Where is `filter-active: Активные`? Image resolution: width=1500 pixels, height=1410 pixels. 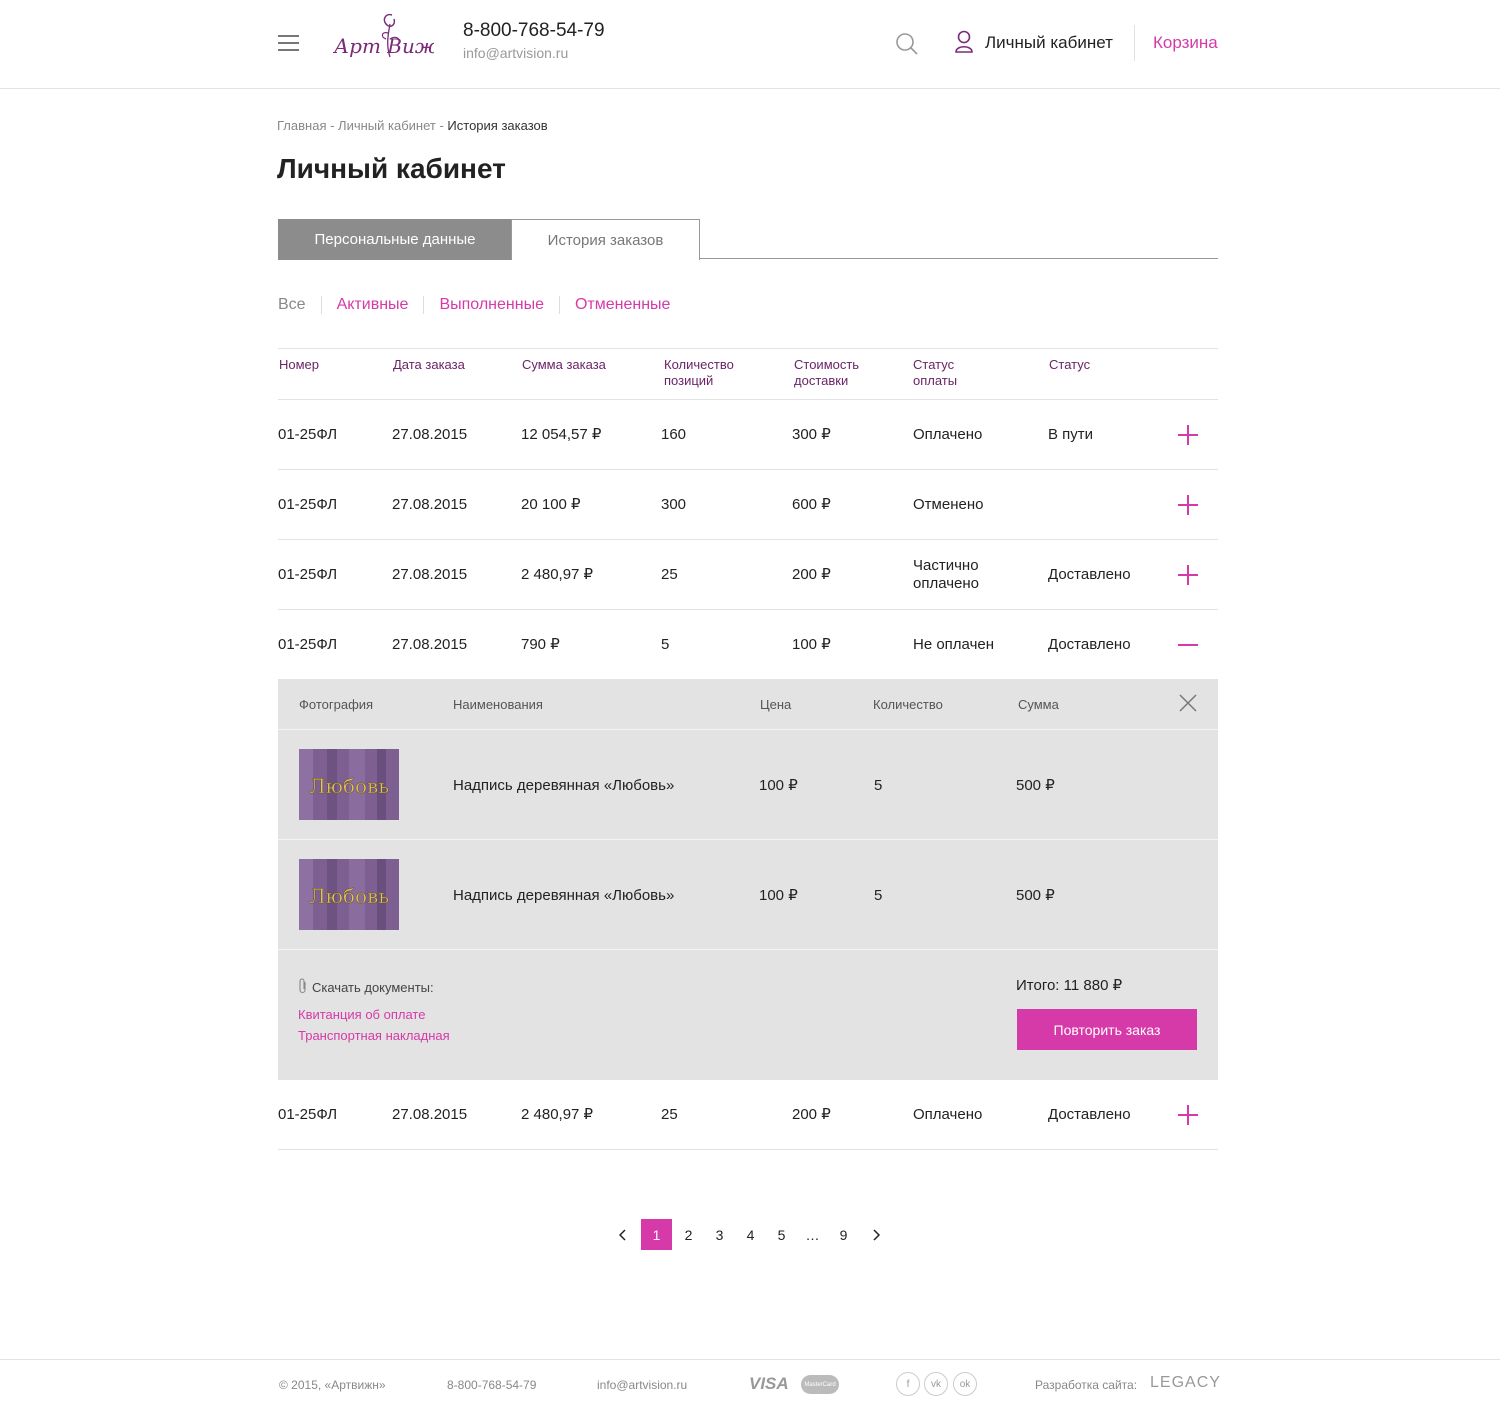
filter-active: Активные is located at coordinates (373, 305).